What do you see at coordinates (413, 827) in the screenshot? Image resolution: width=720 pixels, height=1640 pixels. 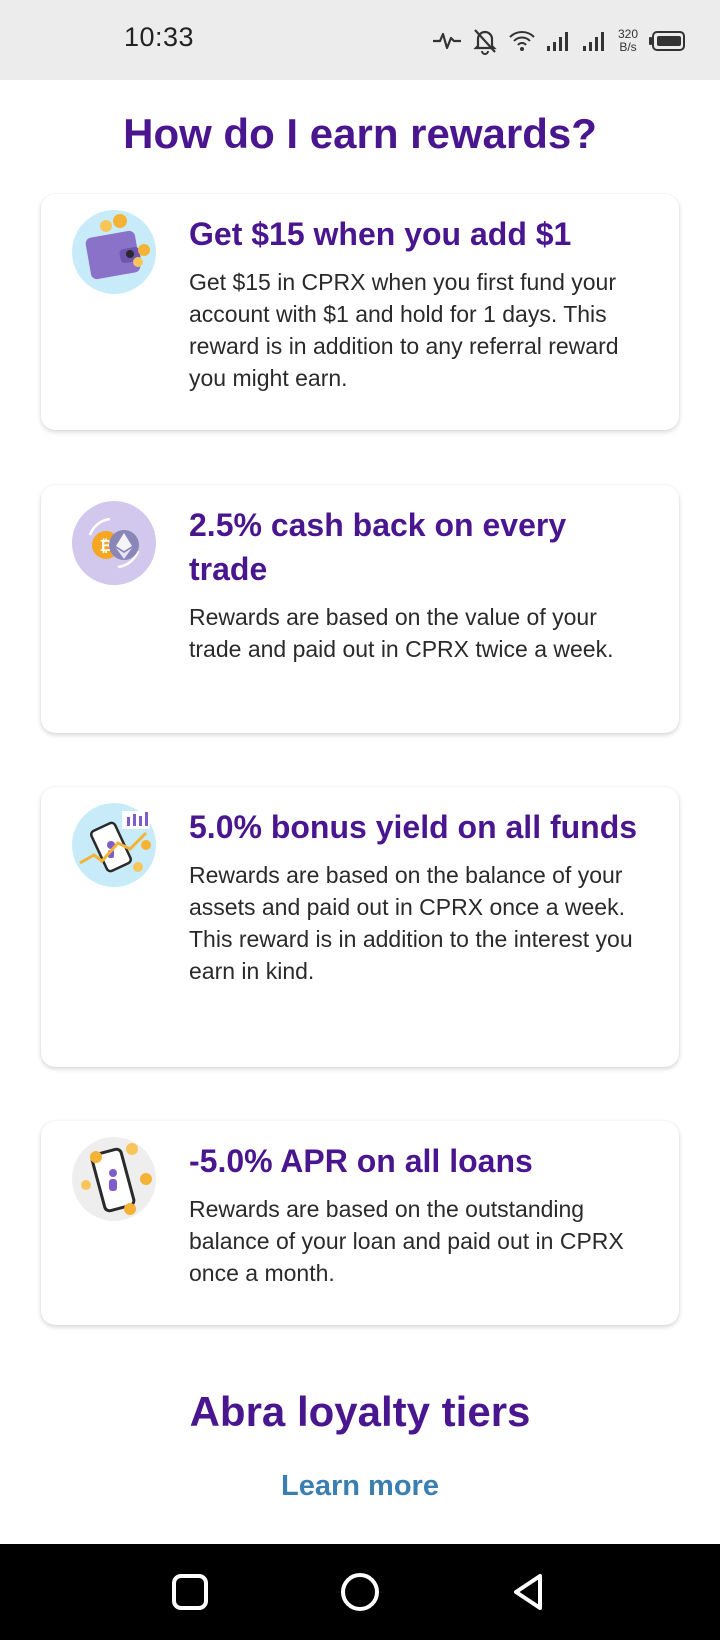 I see `reward-title: 5.0% bonus yield on all funds` at bounding box center [413, 827].